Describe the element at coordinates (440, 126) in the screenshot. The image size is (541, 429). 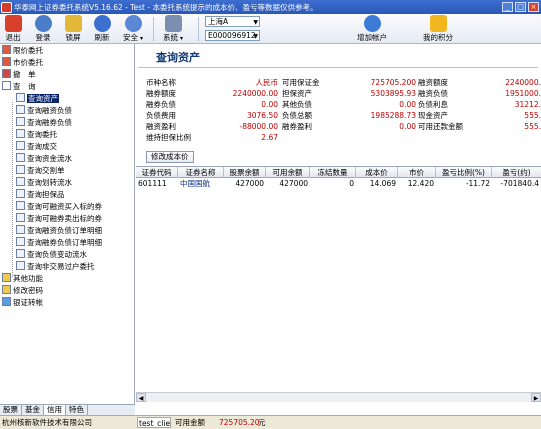
I see `summary-label: 可用还款金额` at that location.